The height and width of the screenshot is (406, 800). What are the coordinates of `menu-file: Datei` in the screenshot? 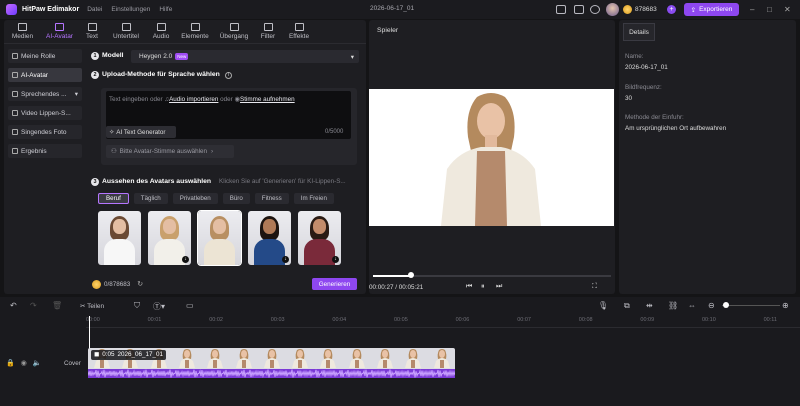 It's located at (94, 9).